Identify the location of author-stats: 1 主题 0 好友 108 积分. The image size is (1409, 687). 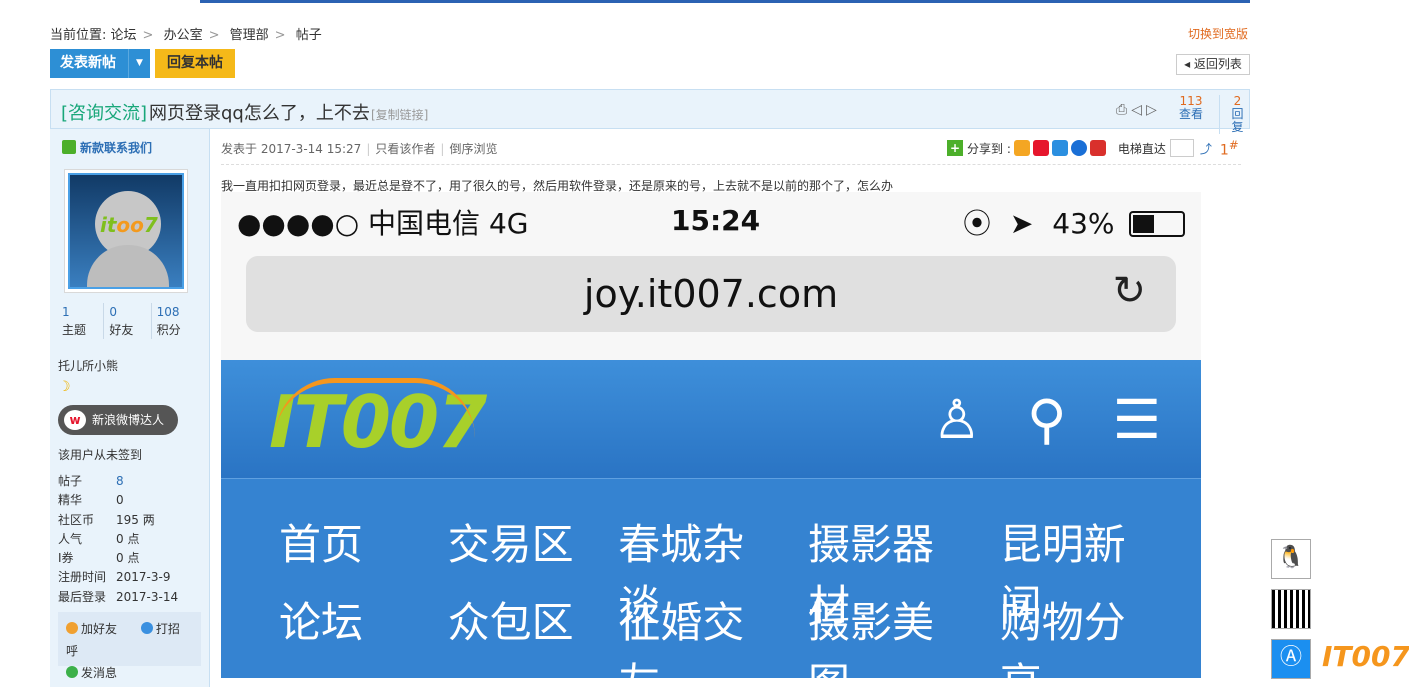
(130, 321).